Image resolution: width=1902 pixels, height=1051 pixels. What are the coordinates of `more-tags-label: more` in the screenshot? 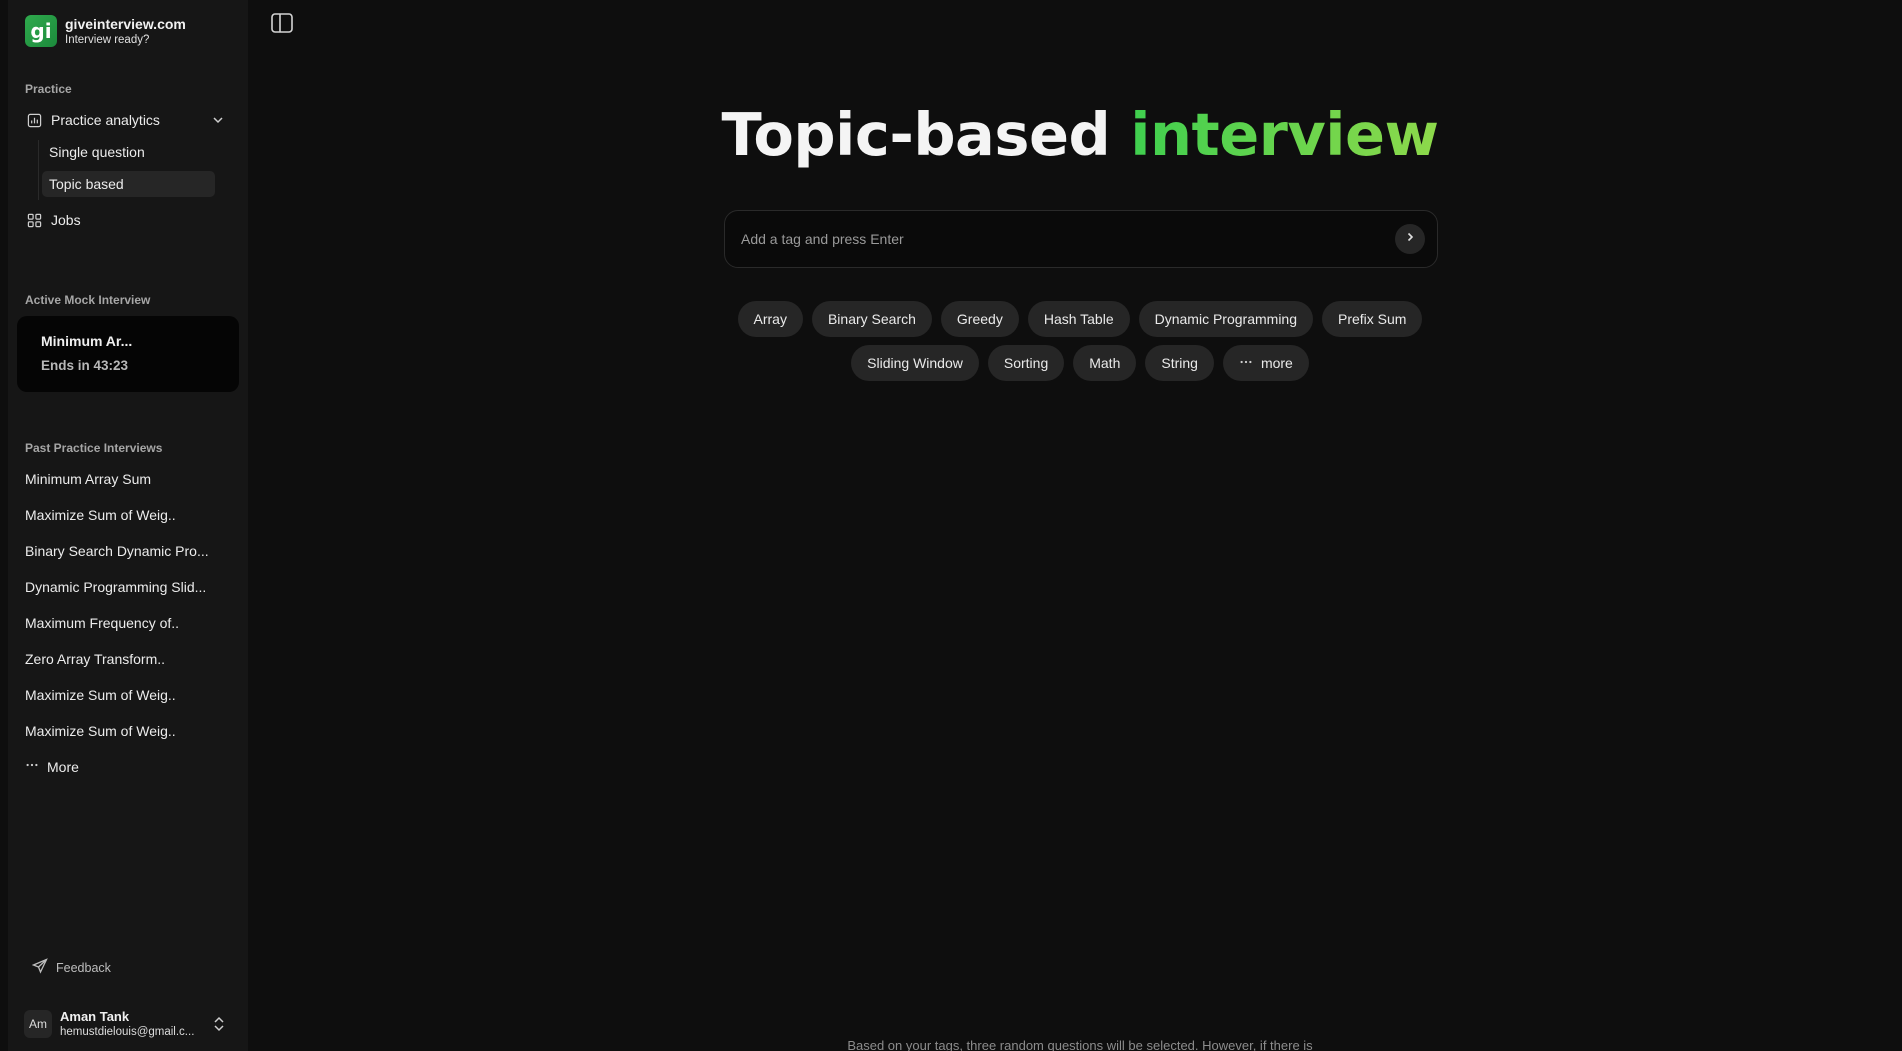 It's located at (1276, 363).